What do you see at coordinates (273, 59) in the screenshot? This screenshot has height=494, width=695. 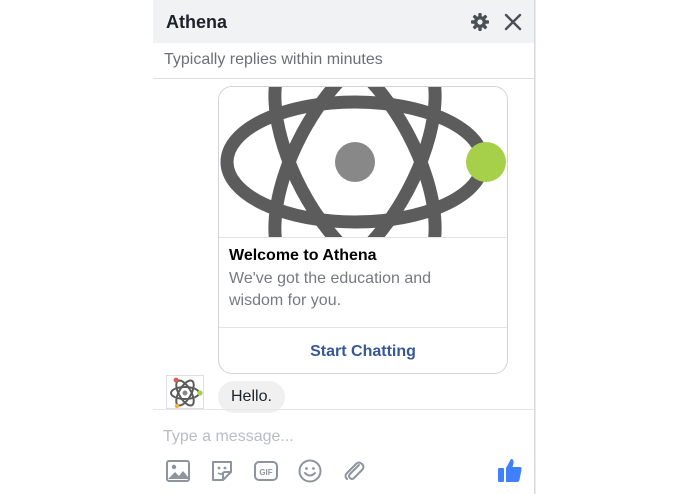 I see `response-time-text: Typically replies within minutes` at bounding box center [273, 59].